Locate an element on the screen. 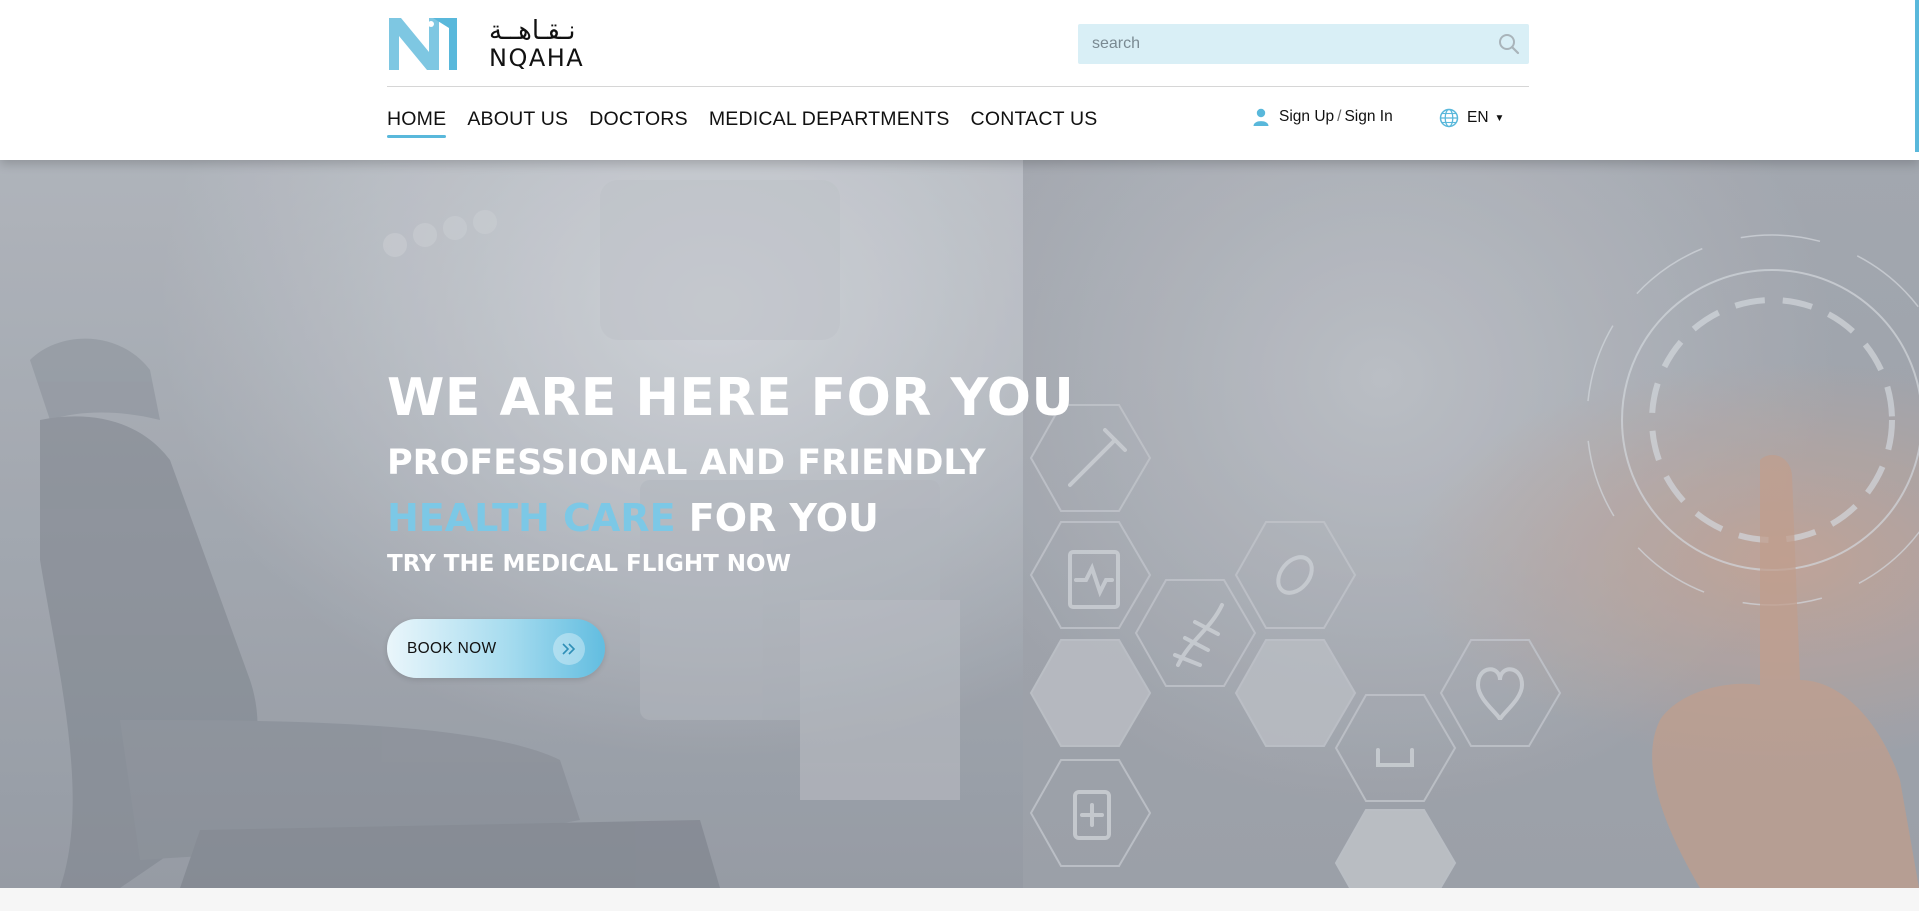 The image size is (1919, 911). hero-subheadline: PROFESSIONAL AND FRIENDLY is located at coordinates (686, 463).